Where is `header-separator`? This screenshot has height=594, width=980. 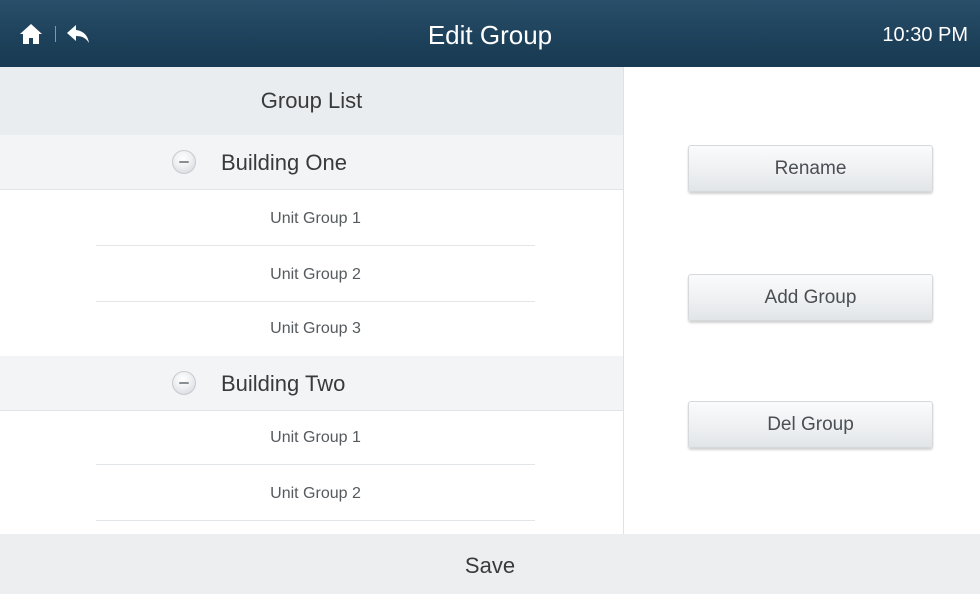 header-separator is located at coordinates (55, 34).